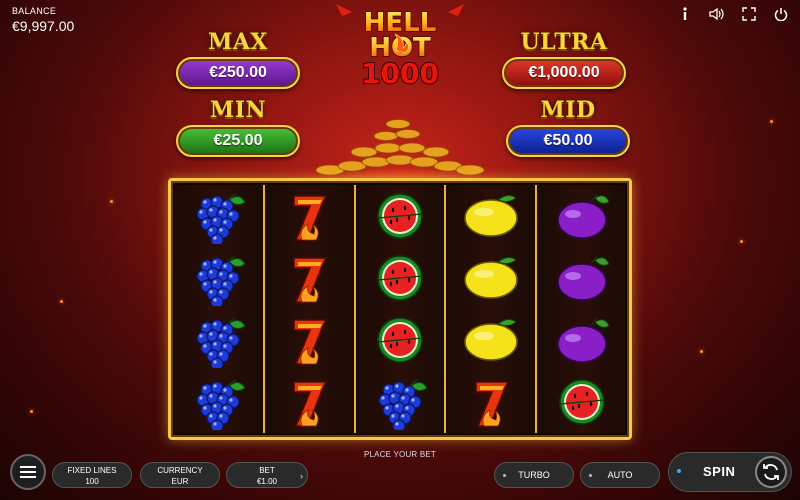 This screenshot has width=800, height=500. Describe the element at coordinates (685, 14) in the screenshot. I see `info-icon` at that location.